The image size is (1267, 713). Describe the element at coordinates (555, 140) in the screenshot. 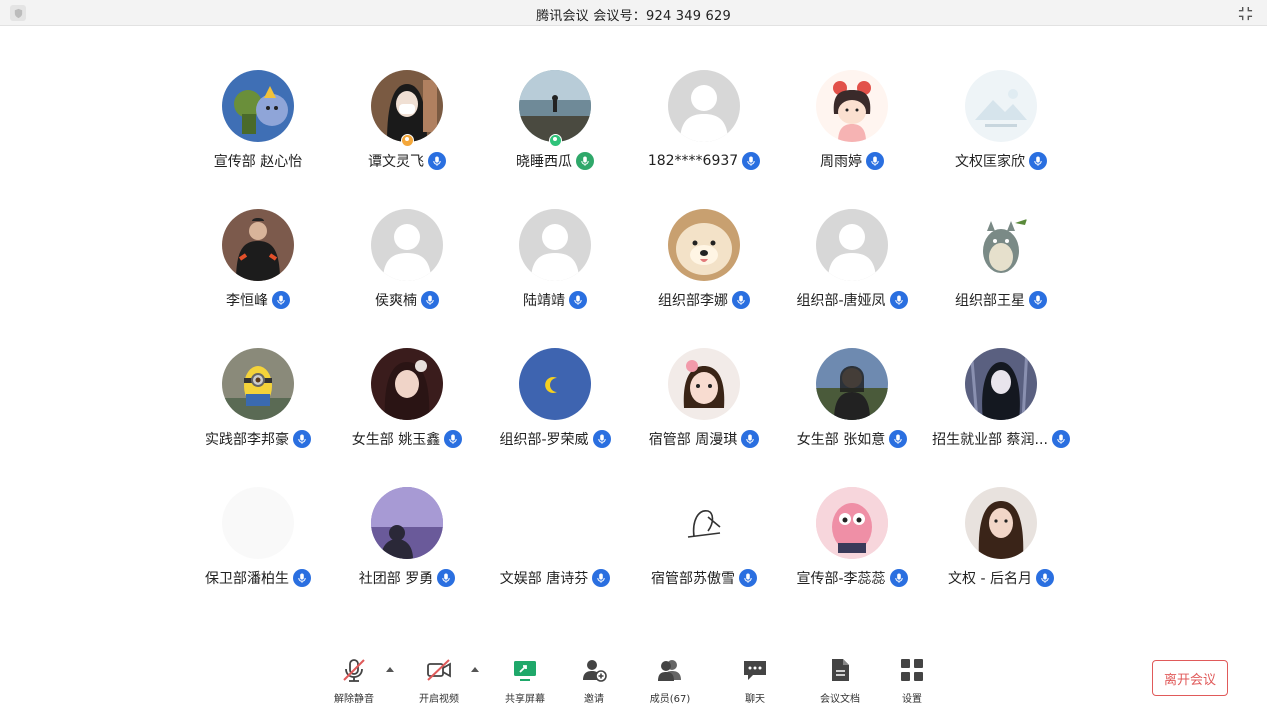

I see `role-badge-icon` at that location.